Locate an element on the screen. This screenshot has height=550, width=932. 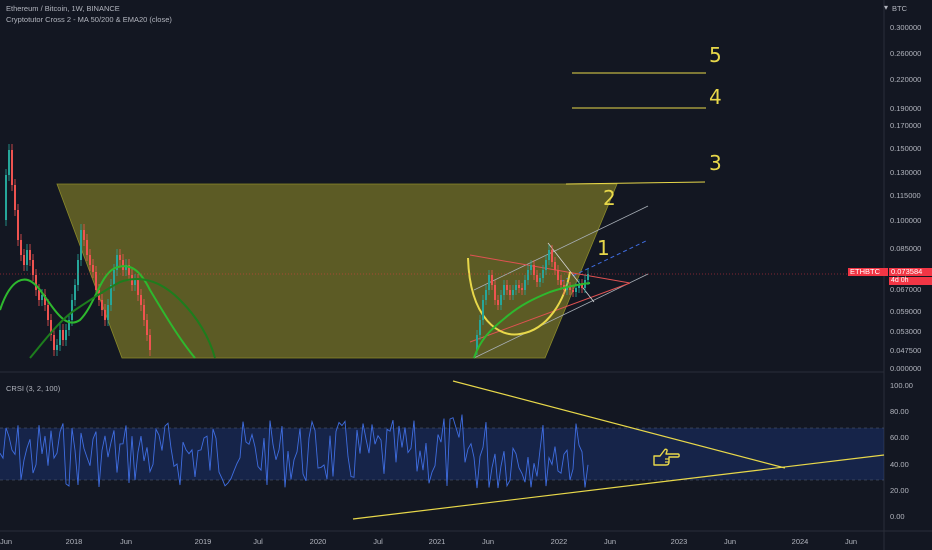
price-tick-label: 0.190000 is located at coordinates (906, 108).